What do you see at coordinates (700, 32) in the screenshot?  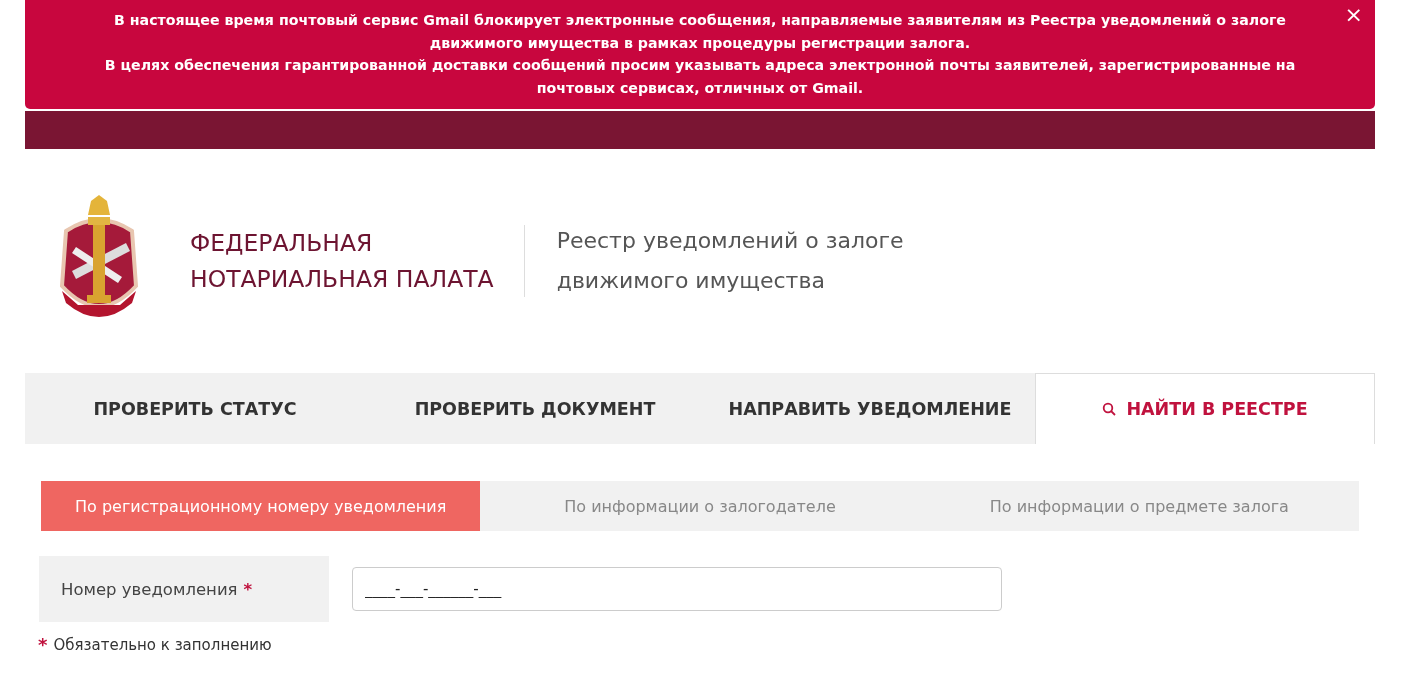 I see `alert-text: В настоящее время почтовый сервис Gmail блокирует электронные сообщения, направляемые заявителям из Реестра уведомлений о залоге движимого имущества в рамках процедуры регистрации залога.` at bounding box center [700, 32].